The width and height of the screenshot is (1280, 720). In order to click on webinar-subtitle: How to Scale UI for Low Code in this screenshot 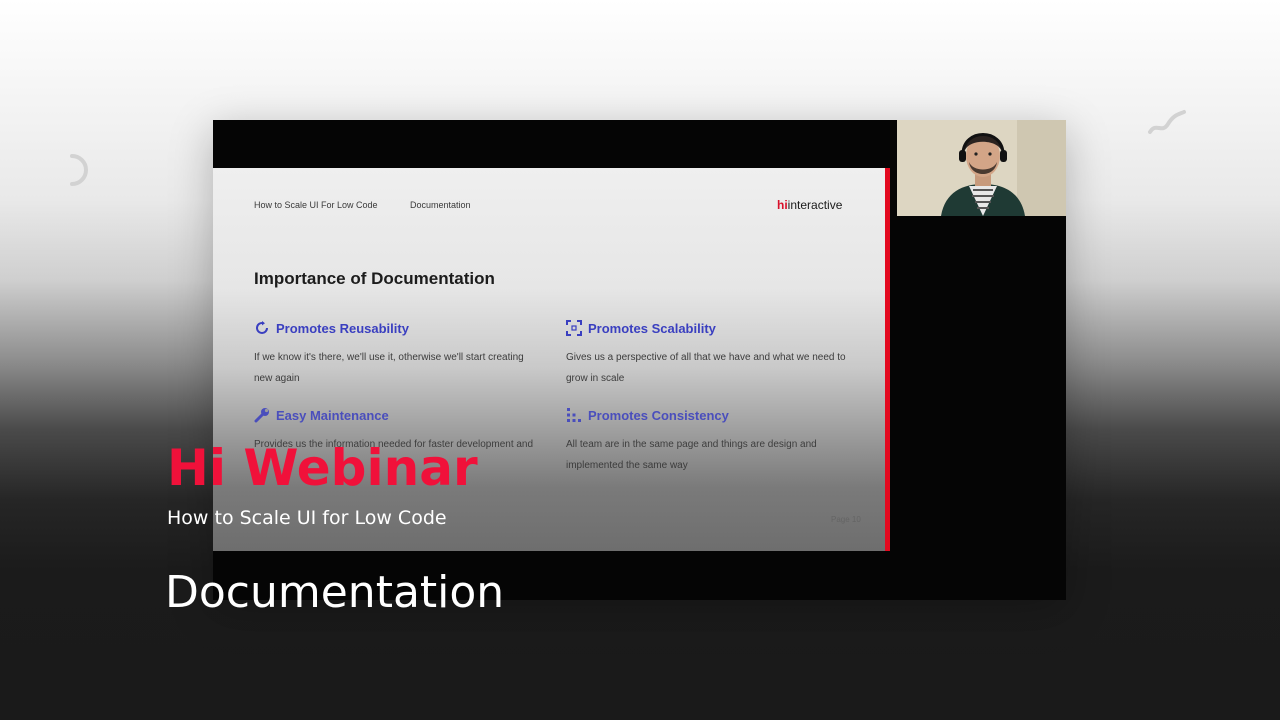, I will do `click(307, 518)`.